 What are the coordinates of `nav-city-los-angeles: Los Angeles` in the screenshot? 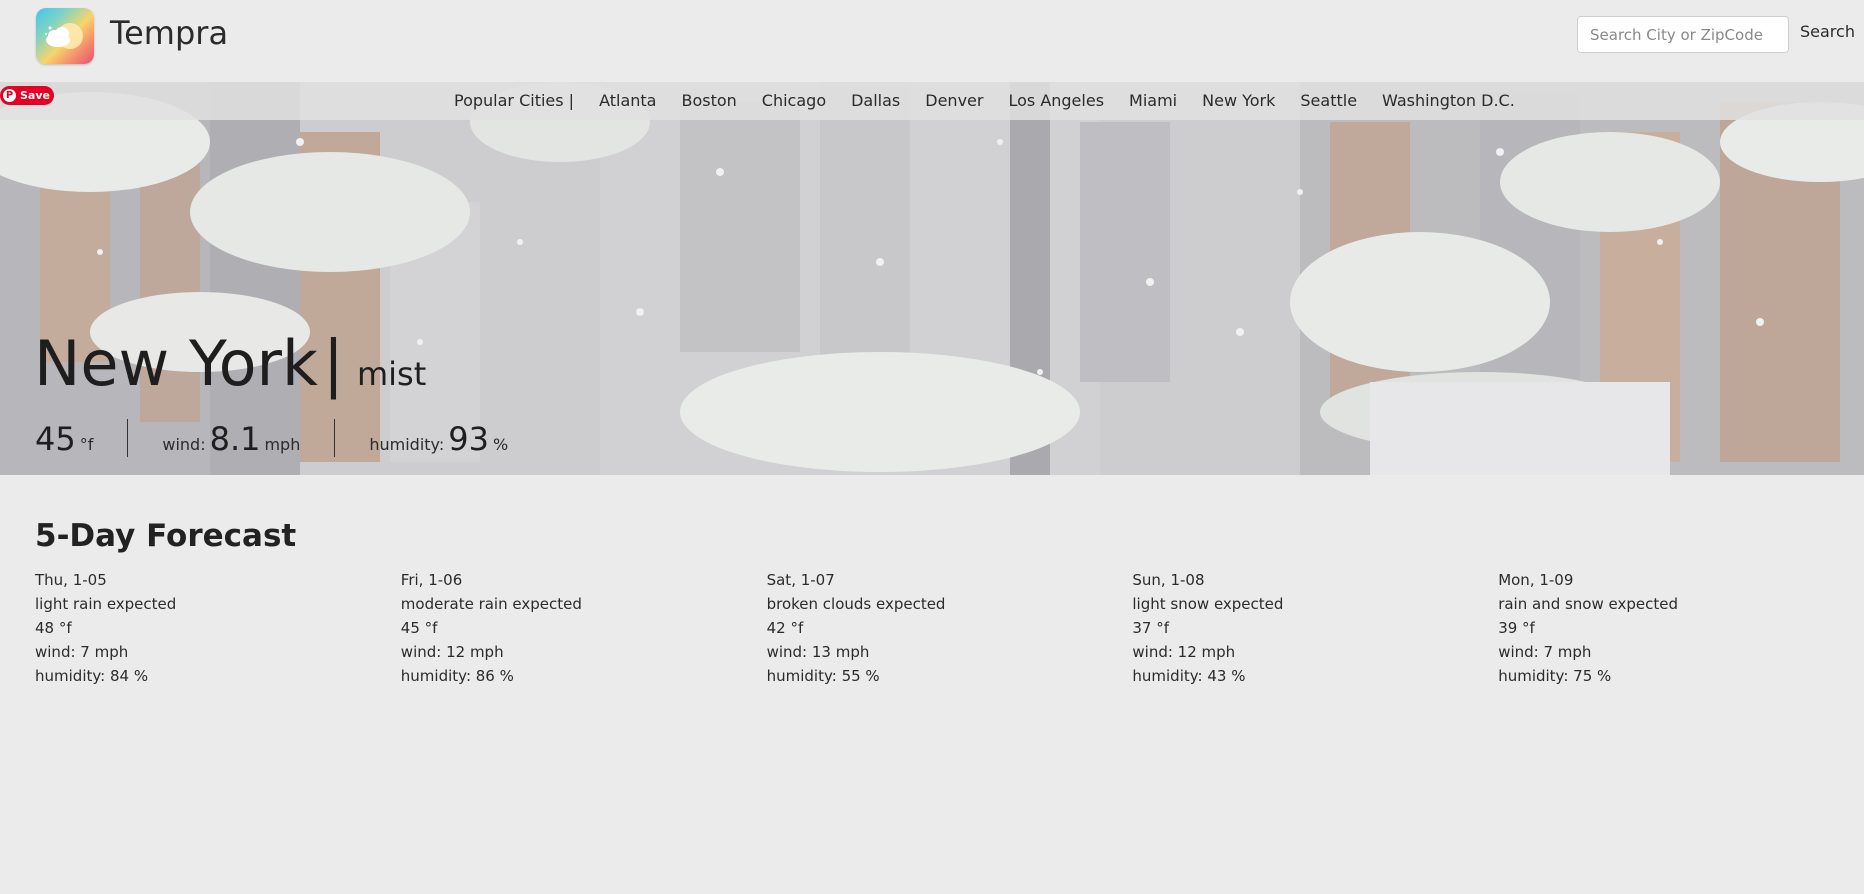 It's located at (1056, 100).